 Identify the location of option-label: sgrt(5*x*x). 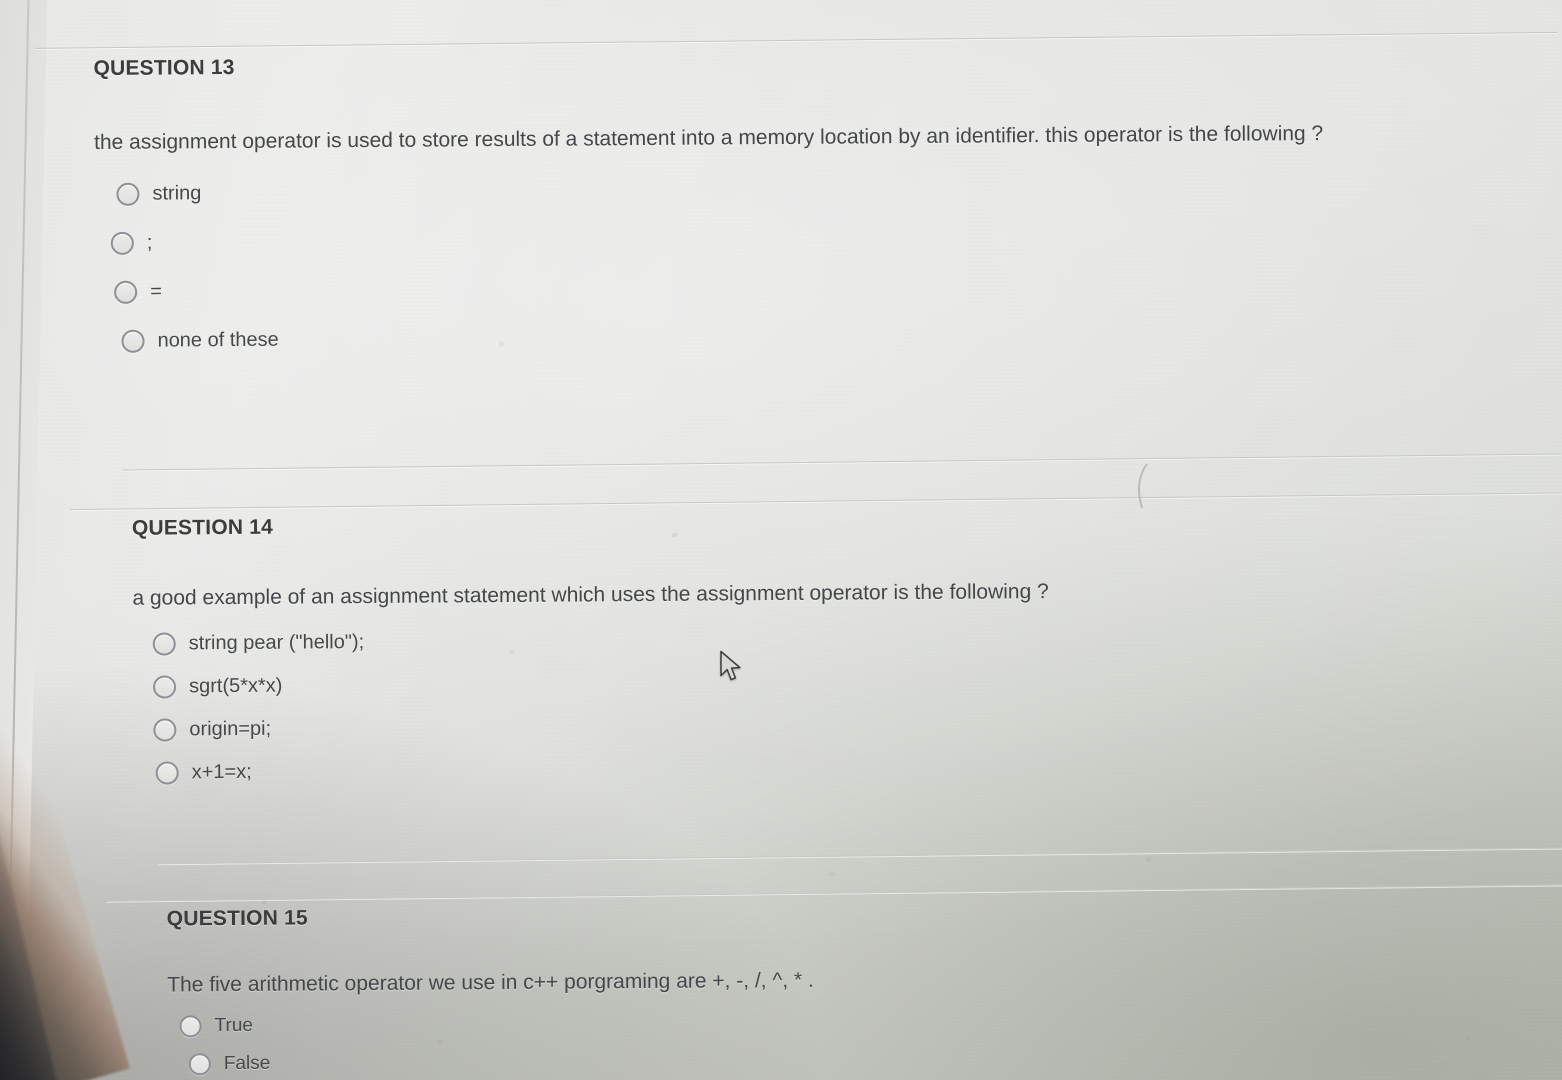
(235, 686).